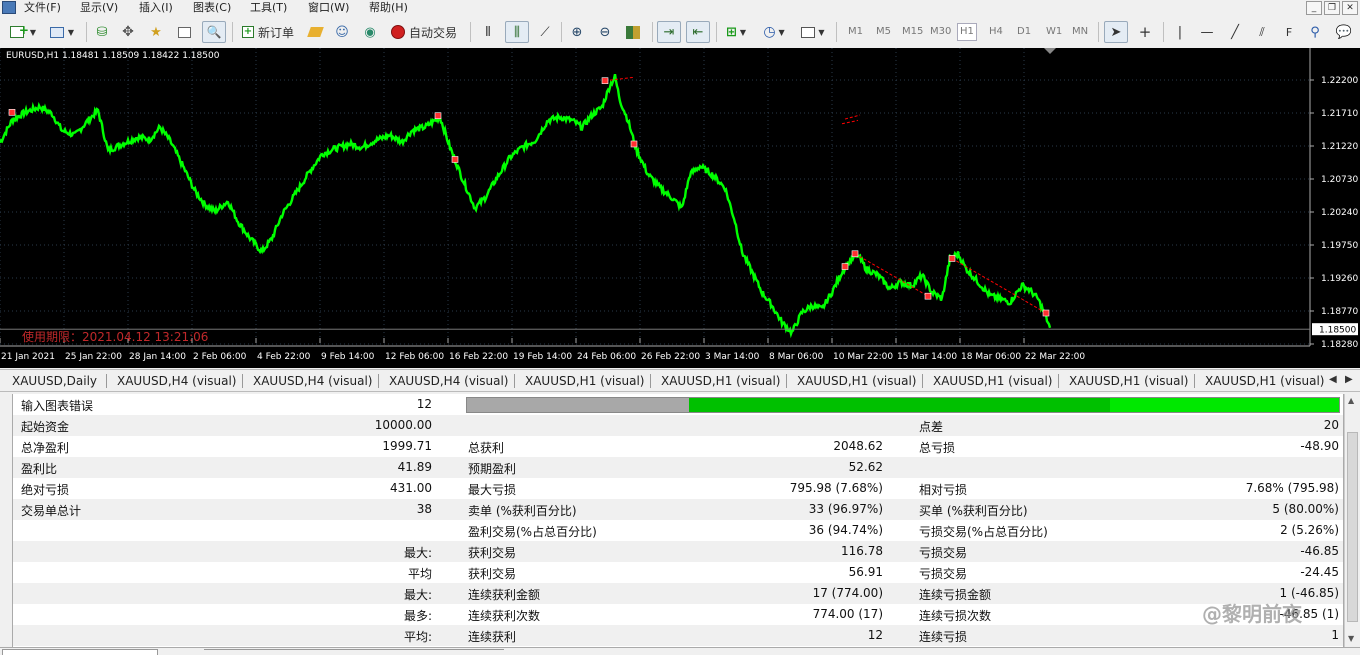 This screenshot has height=655, width=1360. I want to click on report-value: 774.00 (17), so click(847, 614).